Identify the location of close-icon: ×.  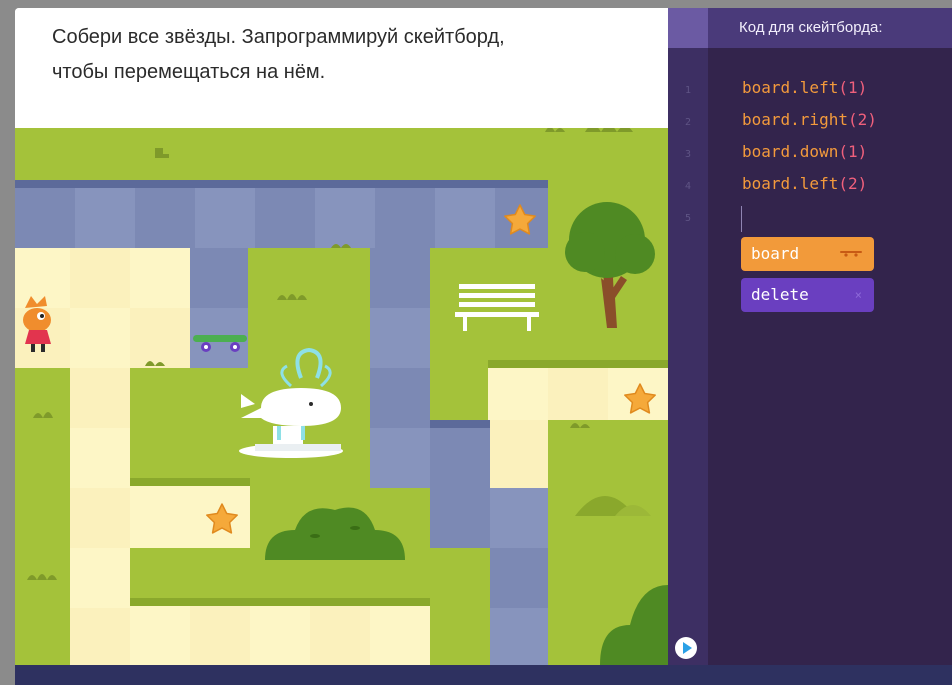
(858, 295).